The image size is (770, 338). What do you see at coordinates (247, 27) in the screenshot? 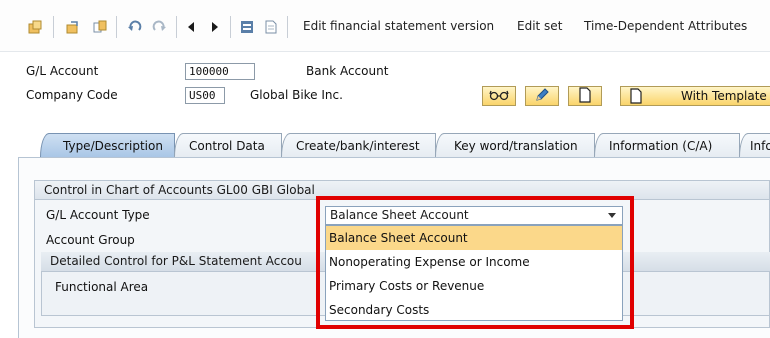
I see `where-used-icon` at bounding box center [247, 27].